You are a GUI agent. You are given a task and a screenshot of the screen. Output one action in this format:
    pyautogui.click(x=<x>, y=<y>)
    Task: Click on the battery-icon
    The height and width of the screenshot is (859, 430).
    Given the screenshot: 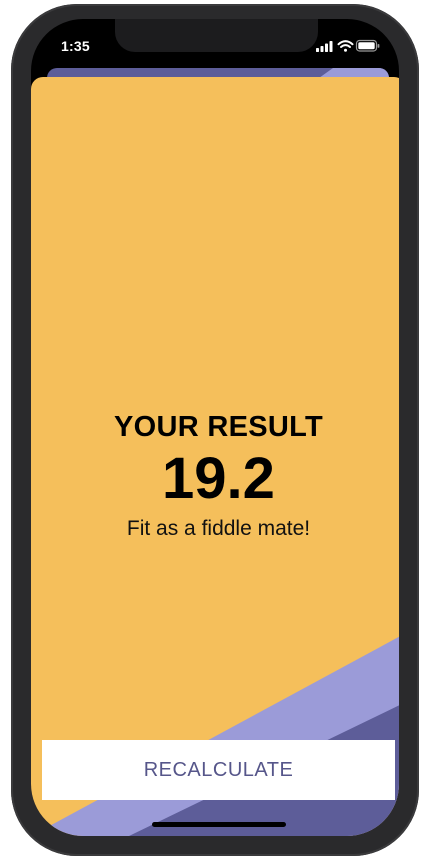 What is the action you would take?
    pyautogui.click(x=367, y=45)
    